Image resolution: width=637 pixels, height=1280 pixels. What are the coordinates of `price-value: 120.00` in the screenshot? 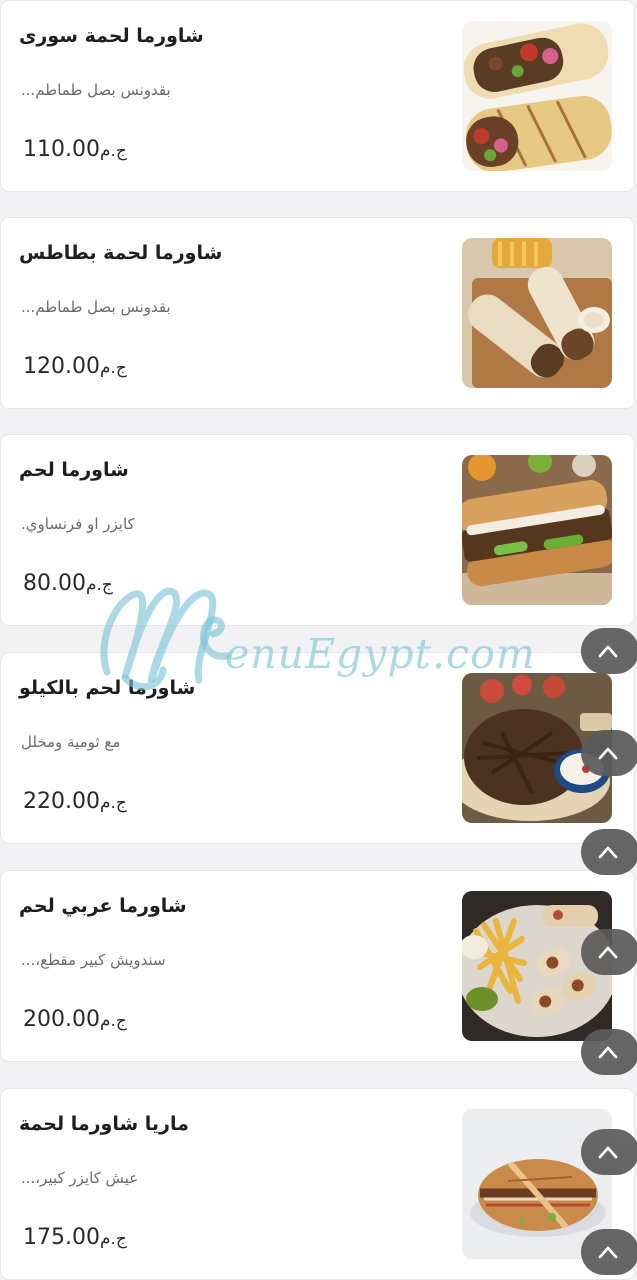 It's located at (61, 366).